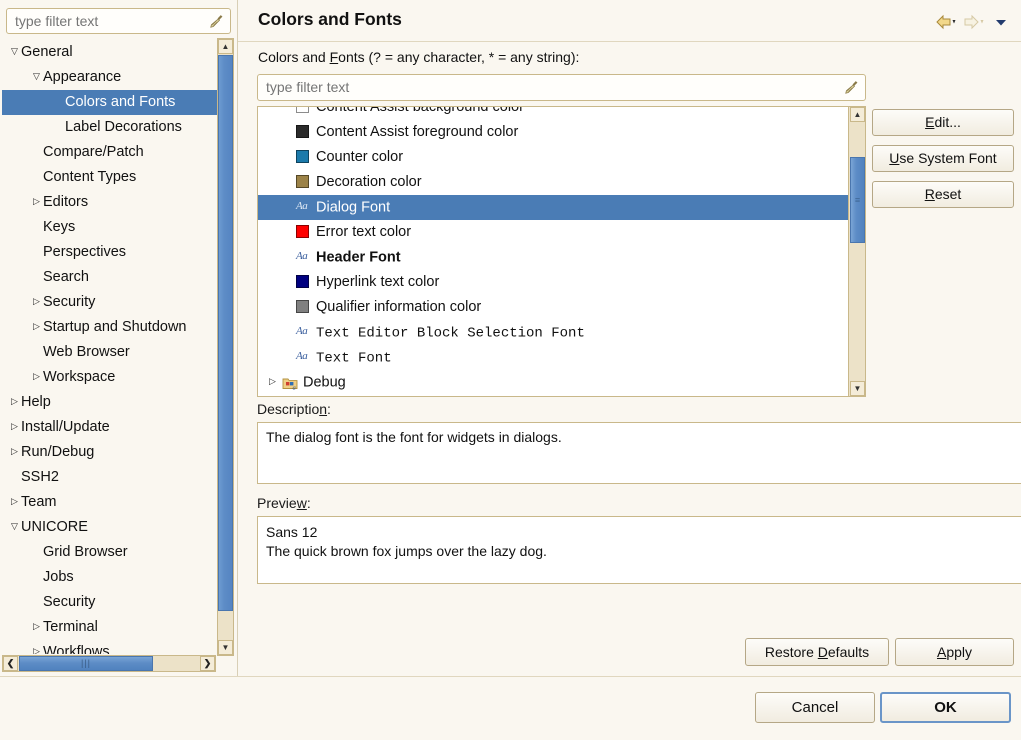 This screenshot has width=1021, height=740. Describe the element at coordinates (118, 602) in the screenshot. I see `sidebar-item-security: Security` at that location.